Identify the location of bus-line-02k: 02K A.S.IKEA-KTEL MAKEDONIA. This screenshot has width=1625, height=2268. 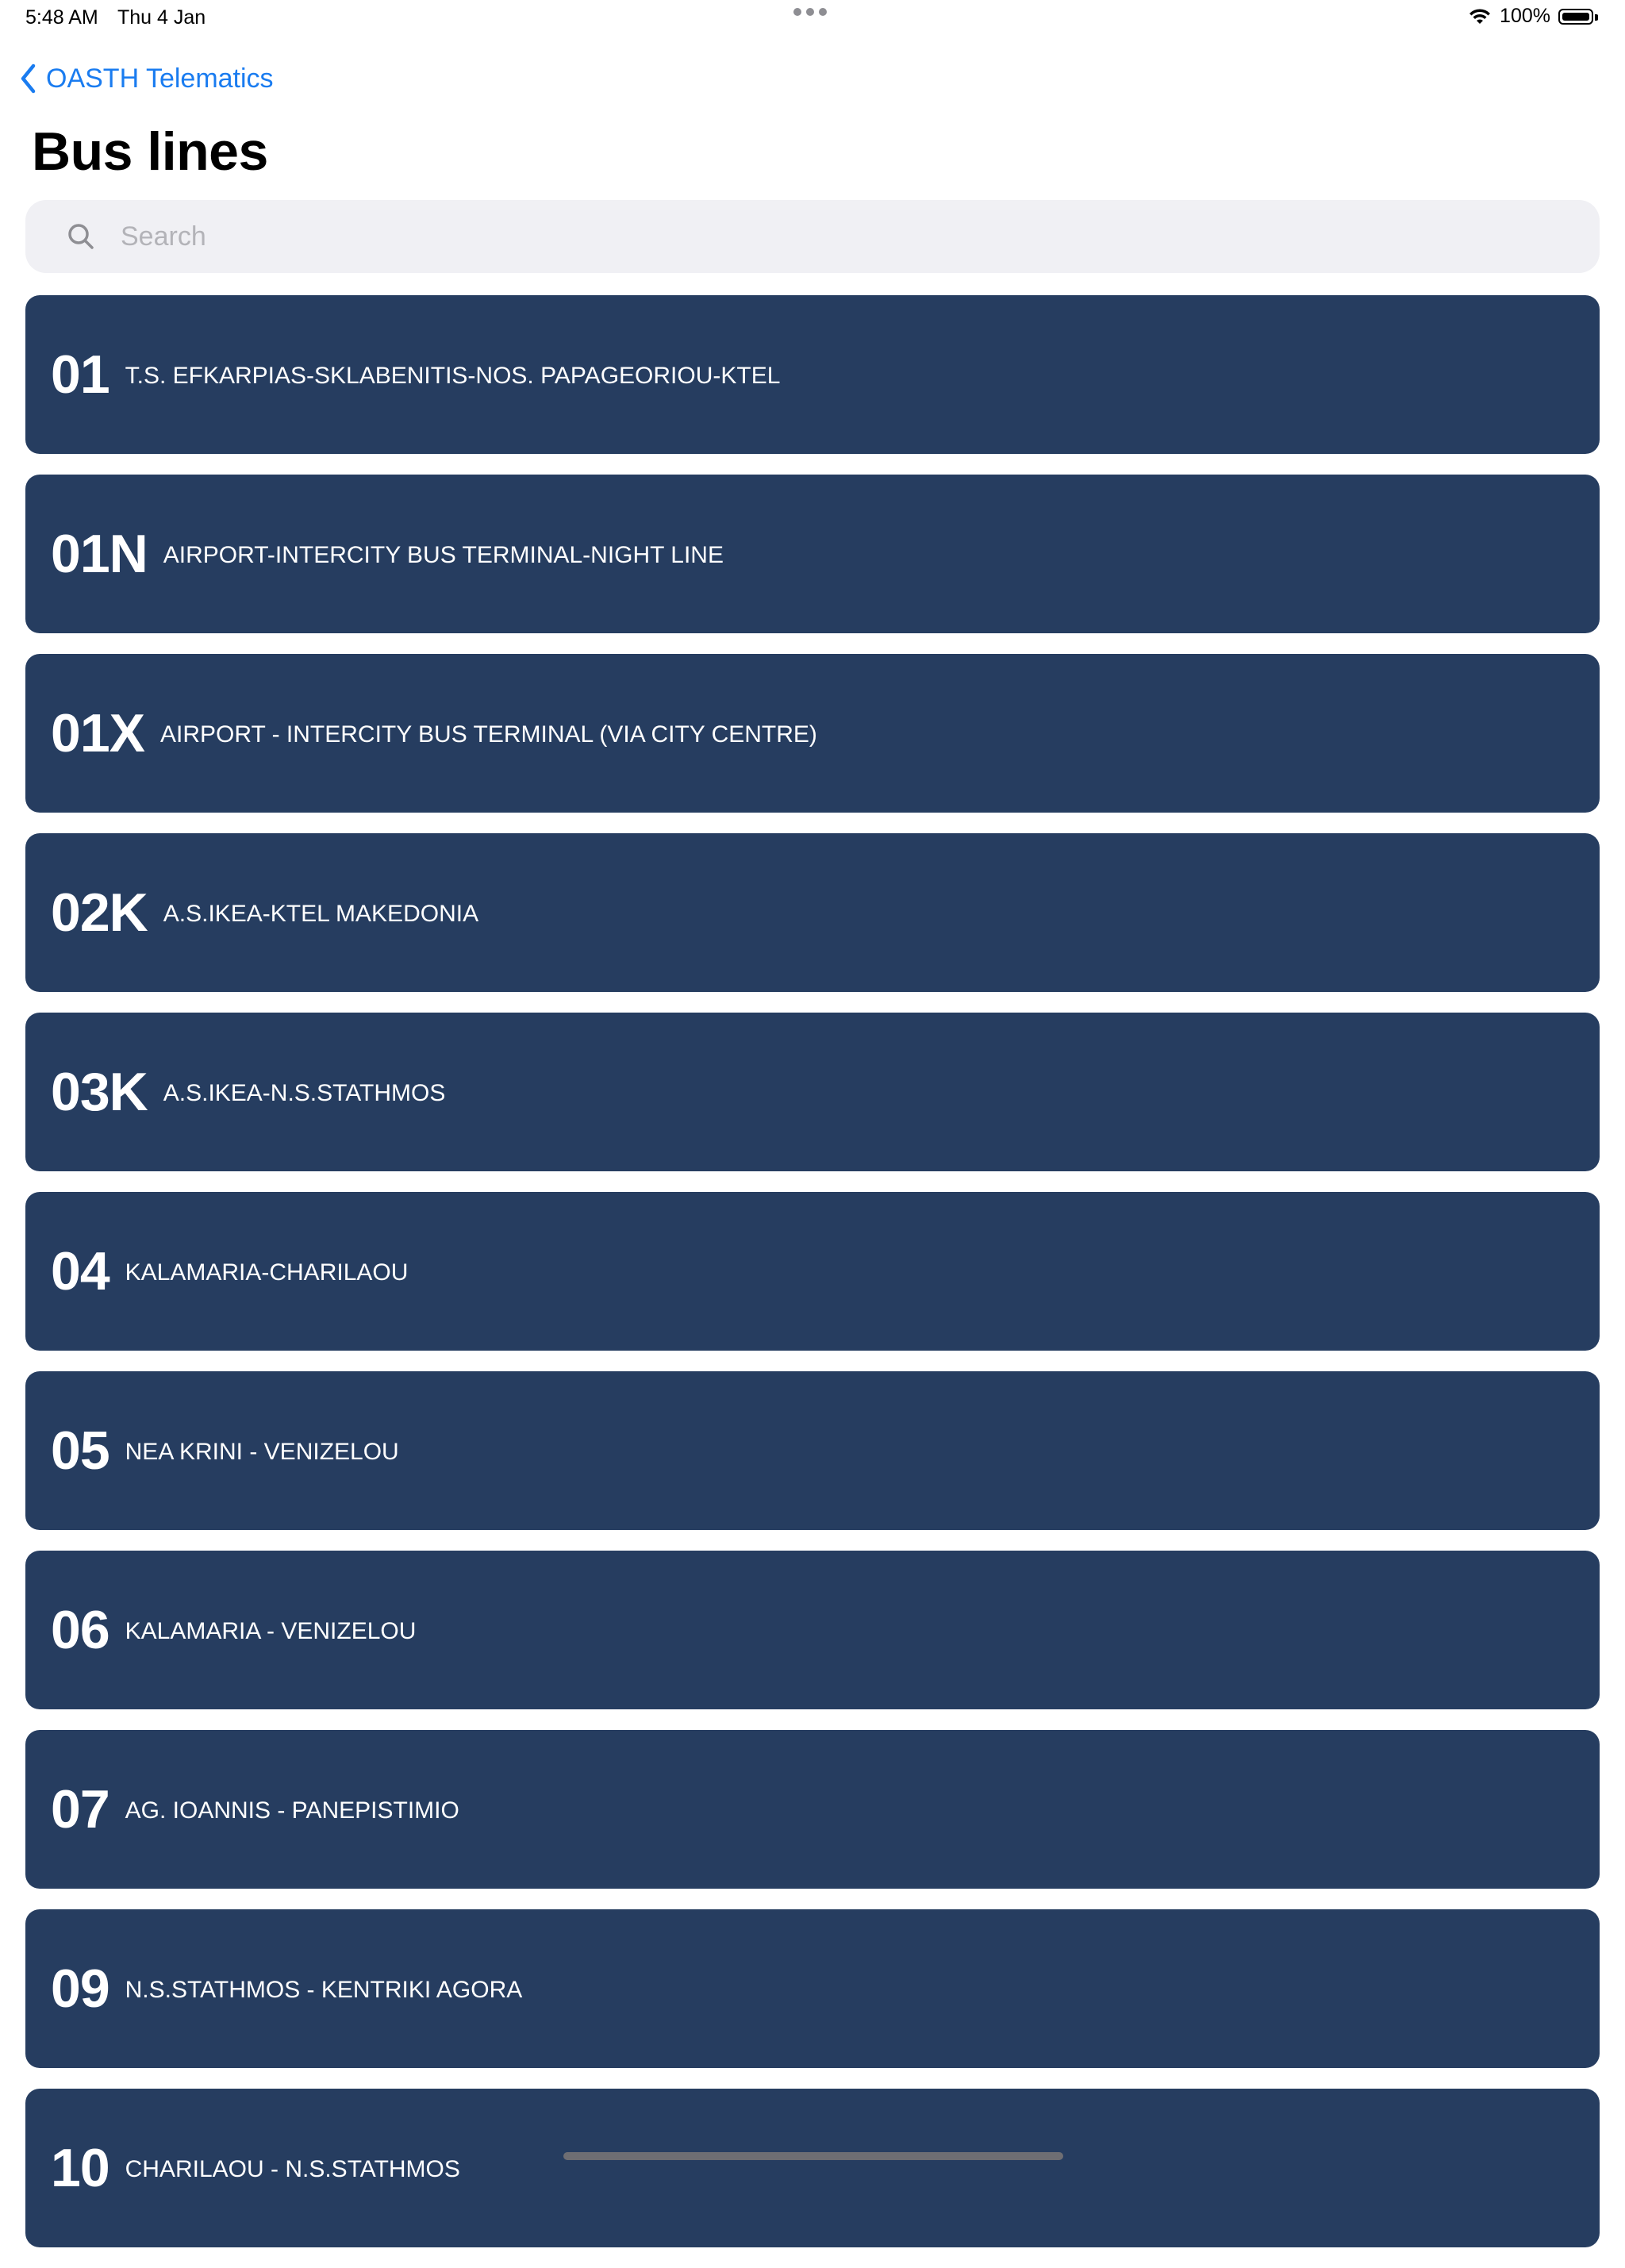
(812, 912).